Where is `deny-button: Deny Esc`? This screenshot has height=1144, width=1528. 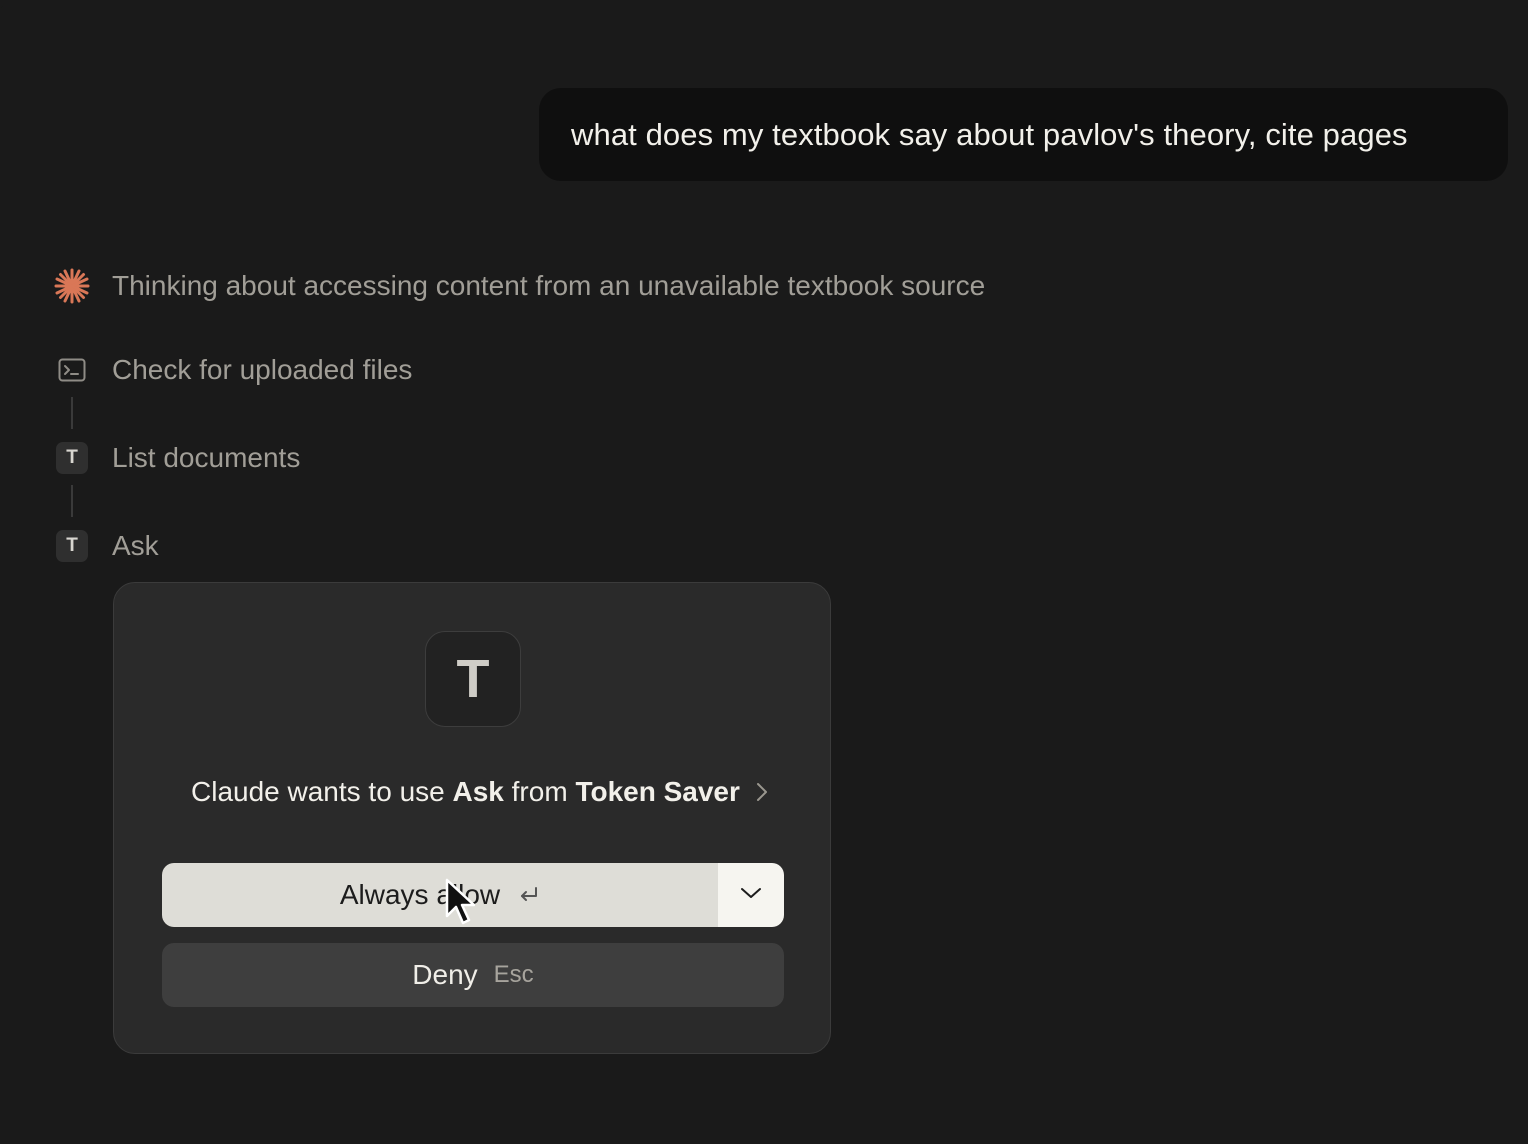
deny-button: Deny Esc is located at coordinates (473, 975).